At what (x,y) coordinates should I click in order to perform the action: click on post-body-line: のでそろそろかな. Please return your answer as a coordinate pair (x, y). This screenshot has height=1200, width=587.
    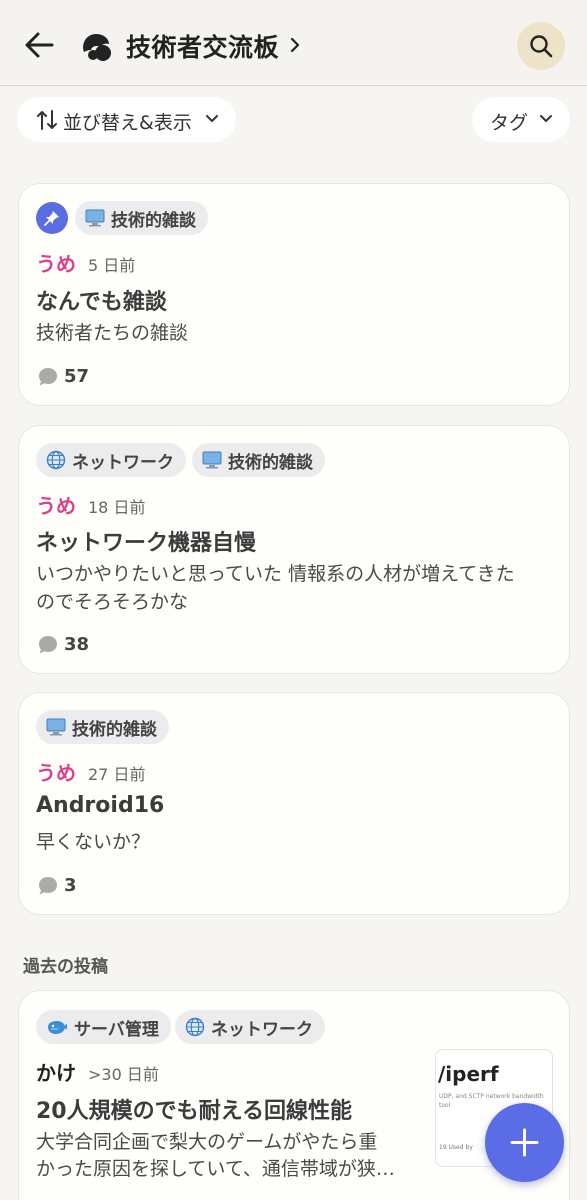
    Looking at the image, I should click on (112, 602).